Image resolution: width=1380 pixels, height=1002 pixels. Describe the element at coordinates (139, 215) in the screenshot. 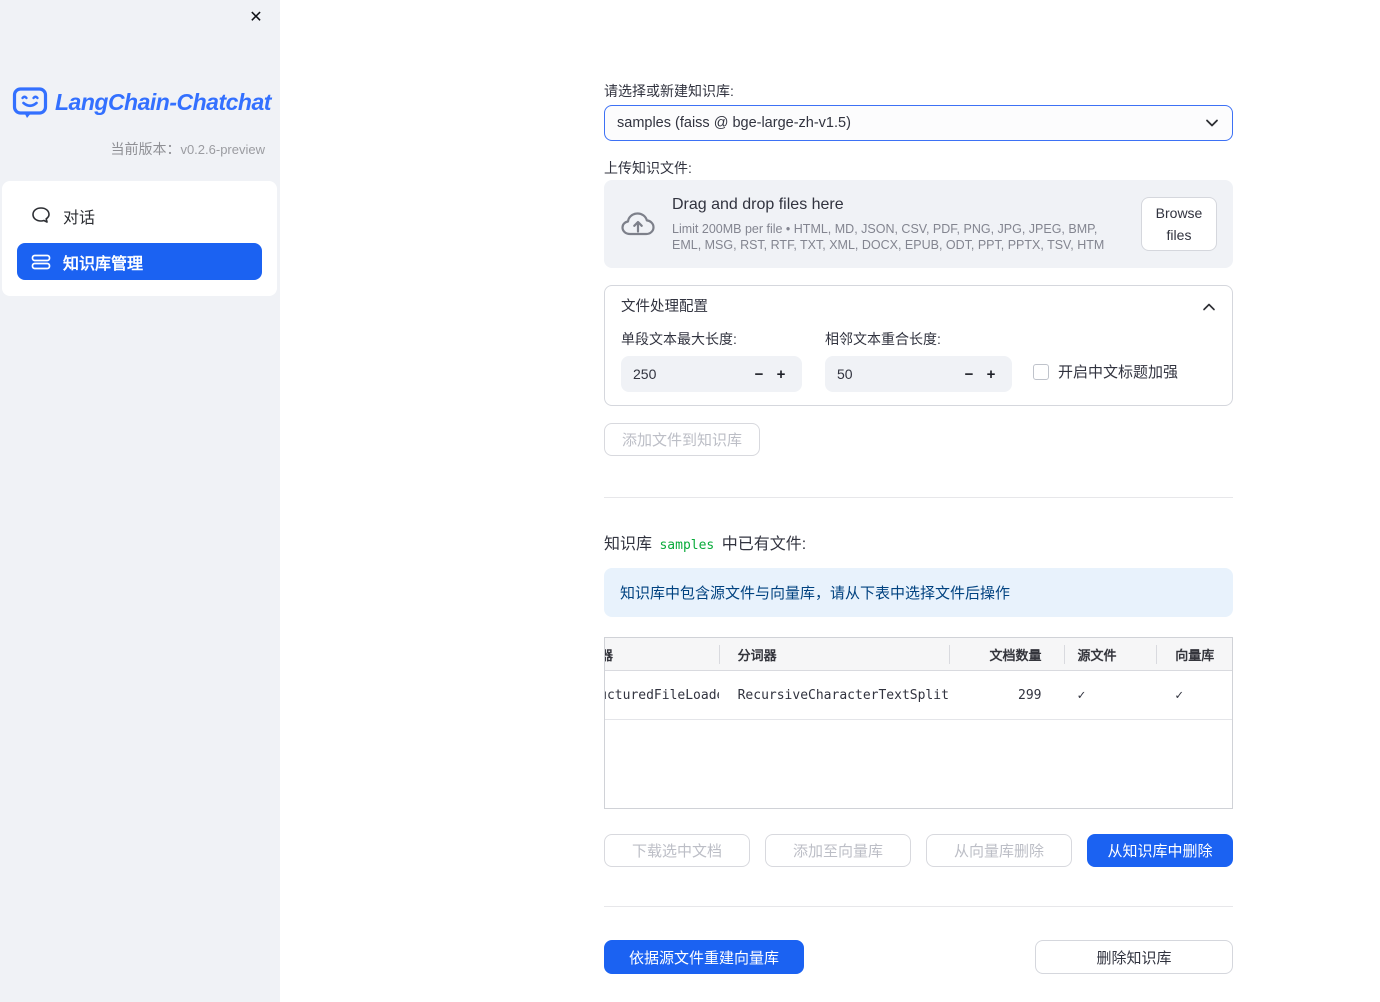

I see `sidebar-item-dialogue: 对话` at that location.